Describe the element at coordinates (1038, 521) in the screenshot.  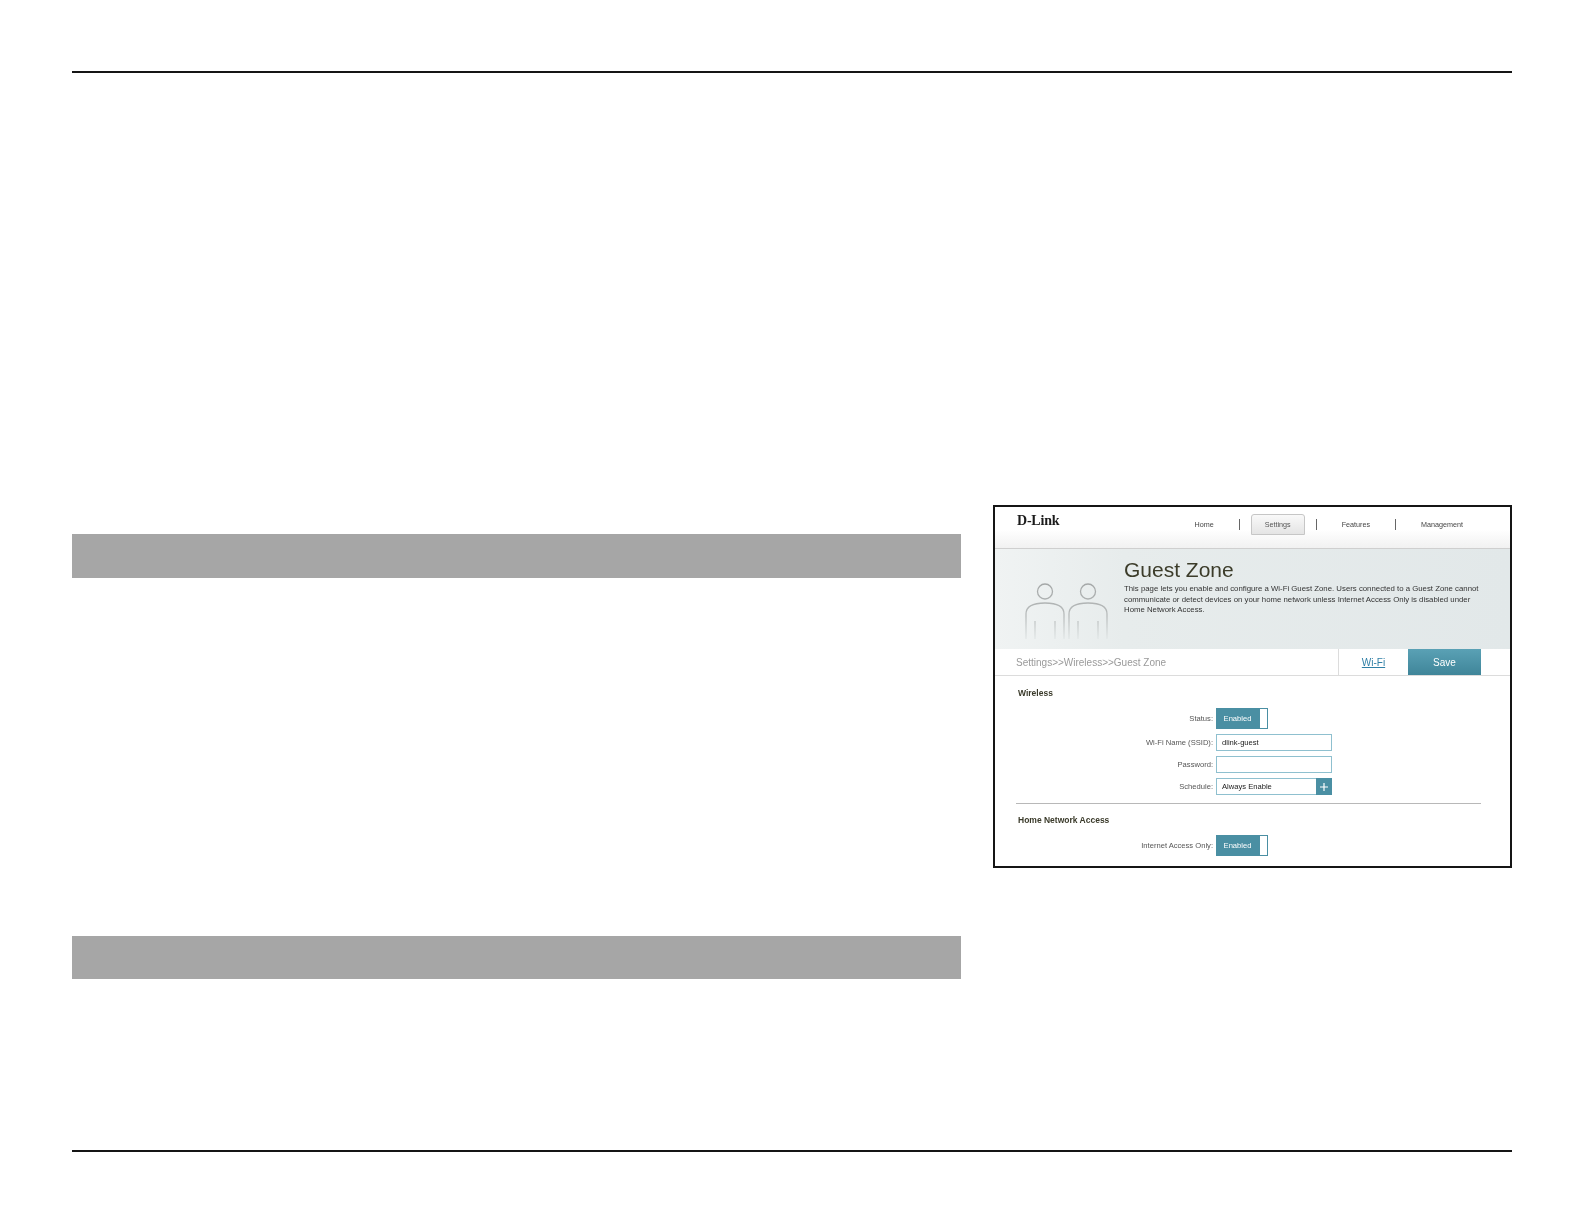
I see `logo-text: D-Link` at that location.